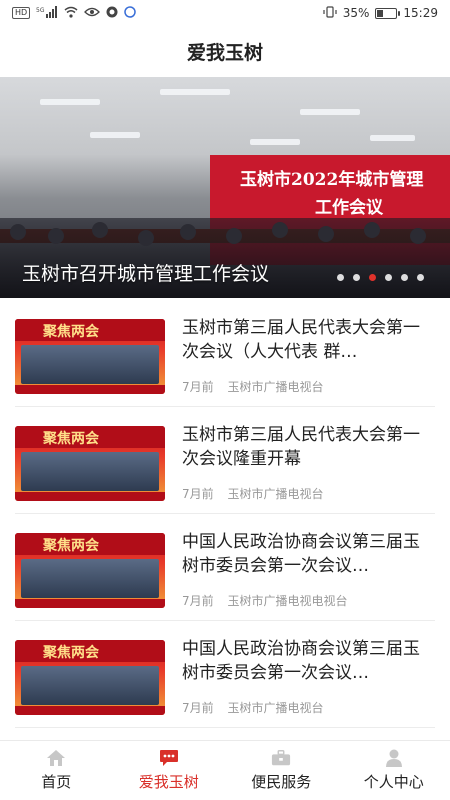 Image resolution: width=450 pixels, height=800 pixels. What do you see at coordinates (146, 274) in the screenshot?
I see `banner-caption: 玉树市召开城市管理工作会议` at bounding box center [146, 274].